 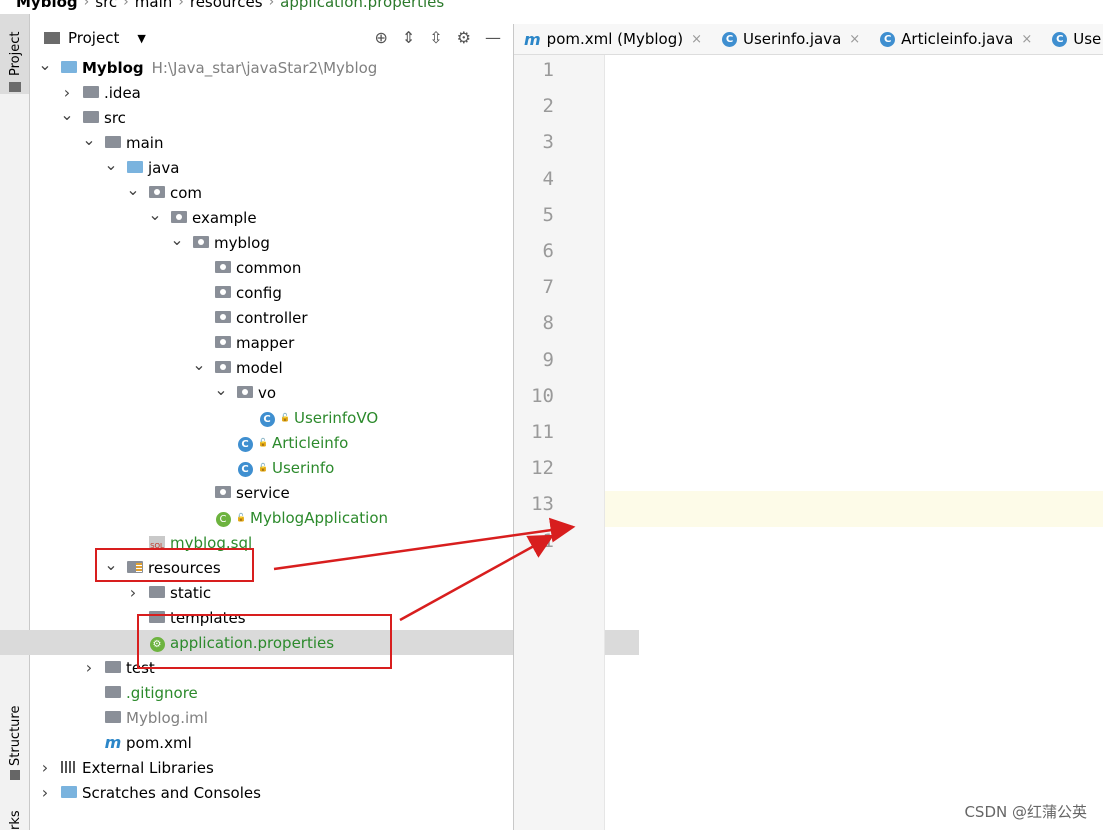 What do you see at coordinates (1025, 812) in the screenshot?
I see `watermark: CSDN @红蒲公英` at bounding box center [1025, 812].